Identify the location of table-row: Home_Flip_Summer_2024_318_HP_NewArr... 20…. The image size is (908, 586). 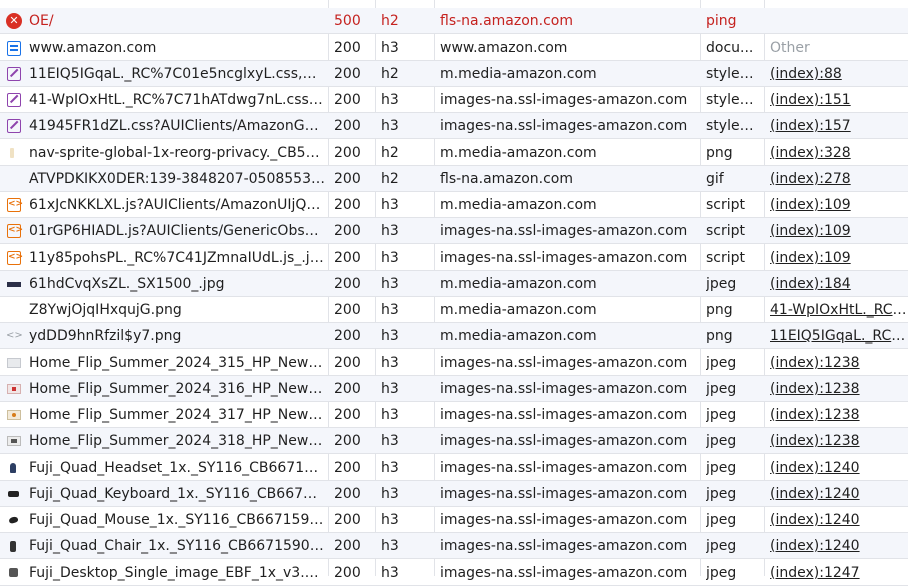
(454, 441).